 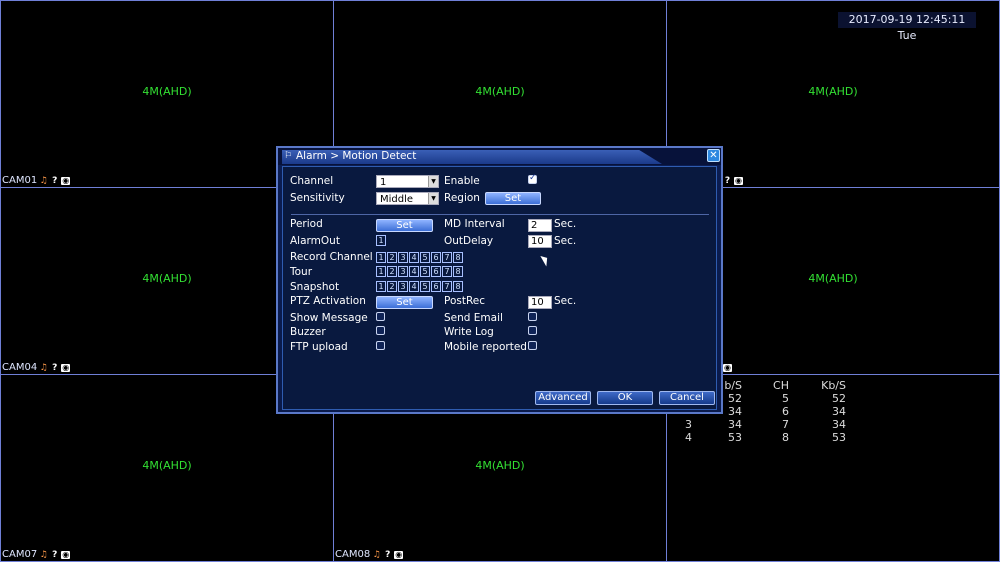 What do you see at coordinates (565, 224) in the screenshot?
I see `md-interval-unit: Sec.` at bounding box center [565, 224].